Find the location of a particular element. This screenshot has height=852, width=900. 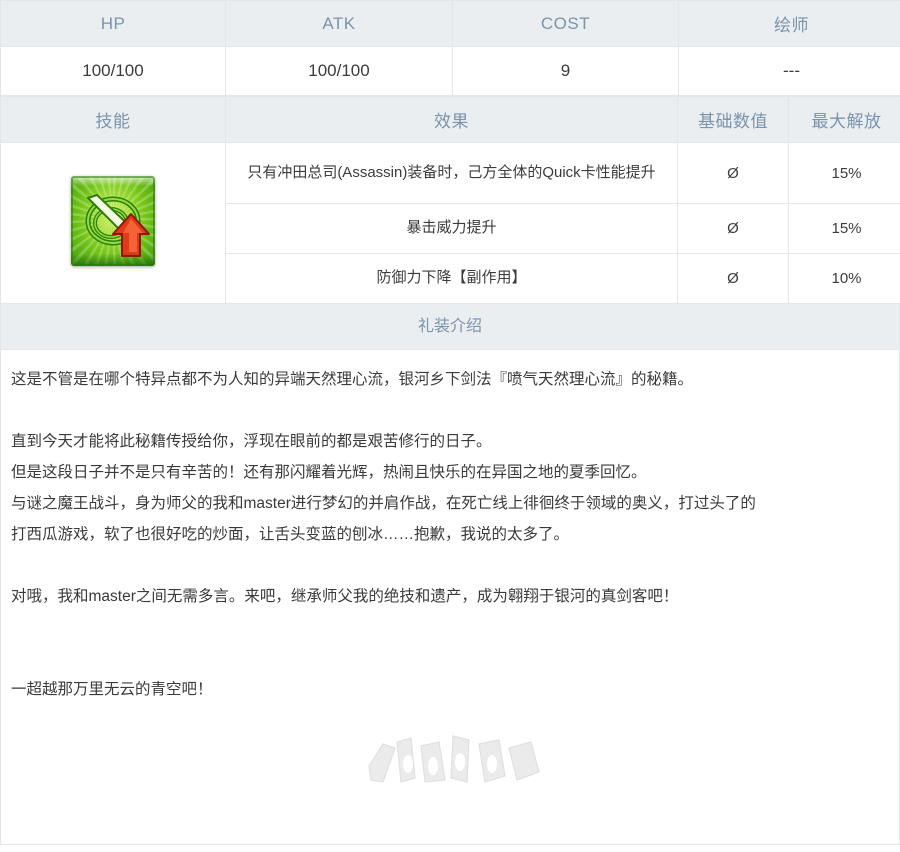

stats-header-hp: HP is located at coordinates (113, 23).